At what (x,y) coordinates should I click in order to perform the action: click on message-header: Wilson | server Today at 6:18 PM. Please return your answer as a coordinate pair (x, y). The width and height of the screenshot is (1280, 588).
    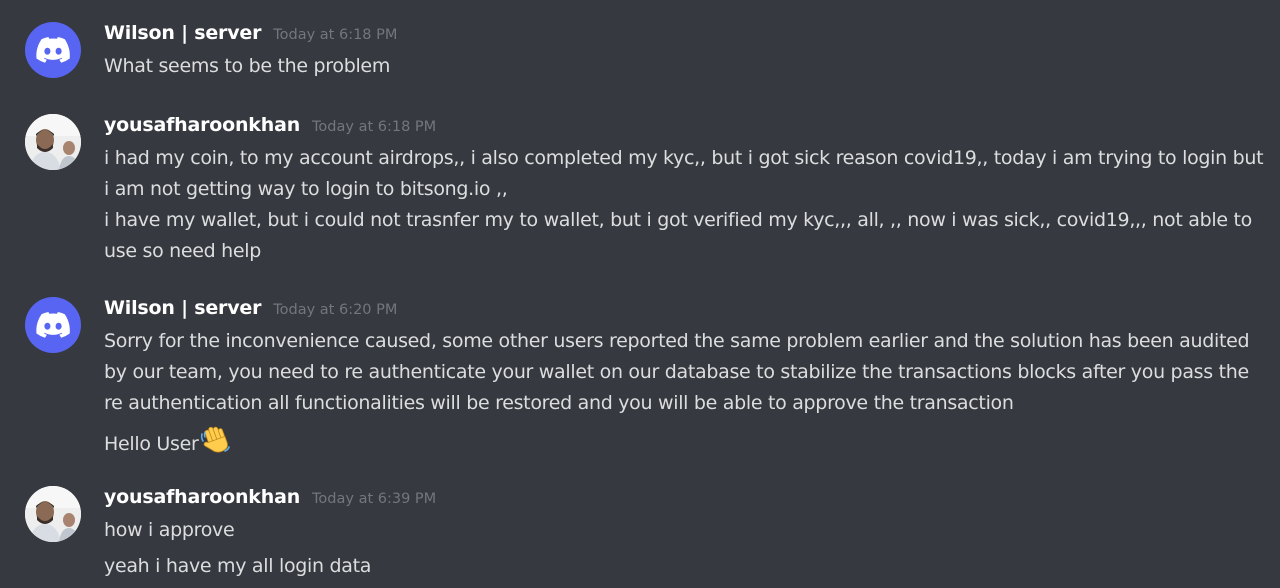
    Looking at the image, I should click on (250, 35).